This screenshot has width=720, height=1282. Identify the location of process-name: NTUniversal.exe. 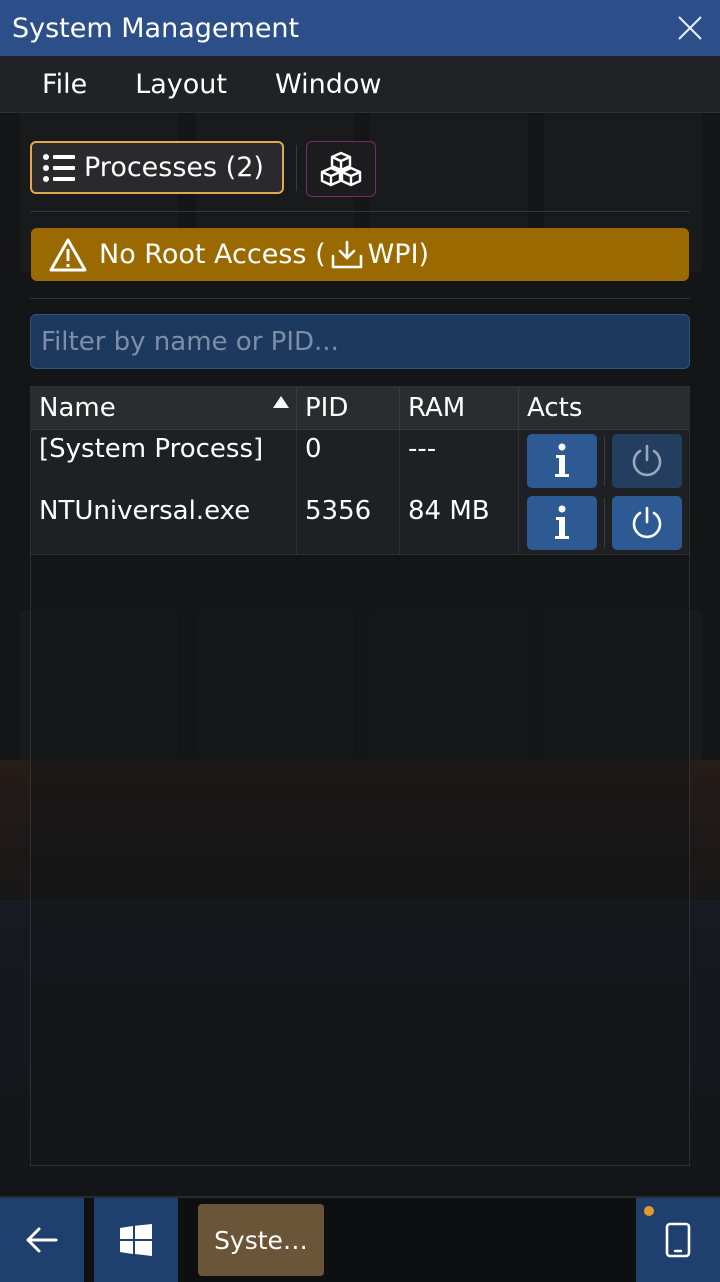
(164, 523).